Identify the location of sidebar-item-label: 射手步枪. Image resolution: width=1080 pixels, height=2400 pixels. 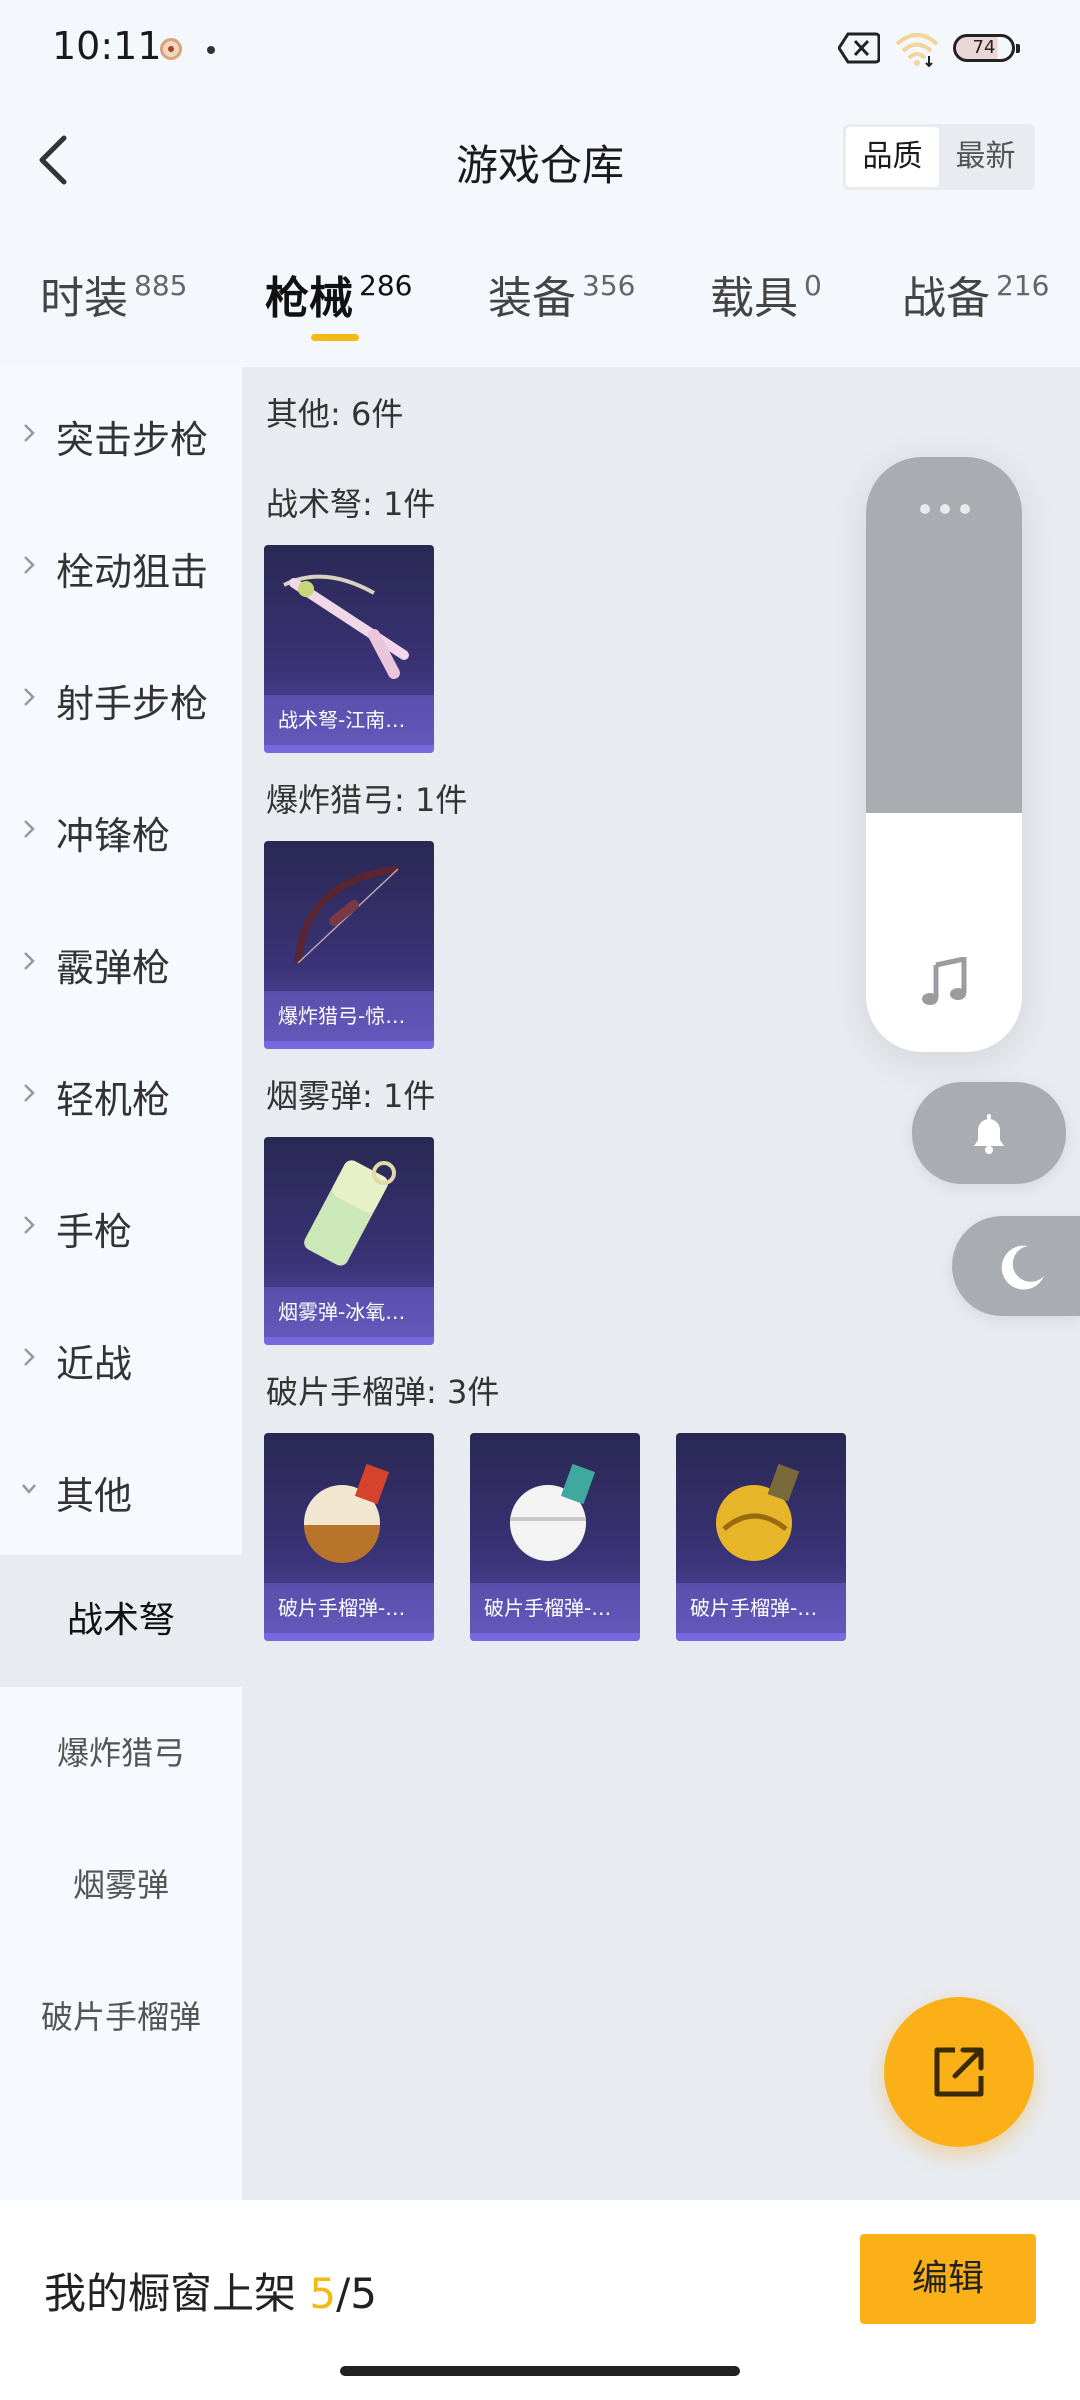
(132, 704).